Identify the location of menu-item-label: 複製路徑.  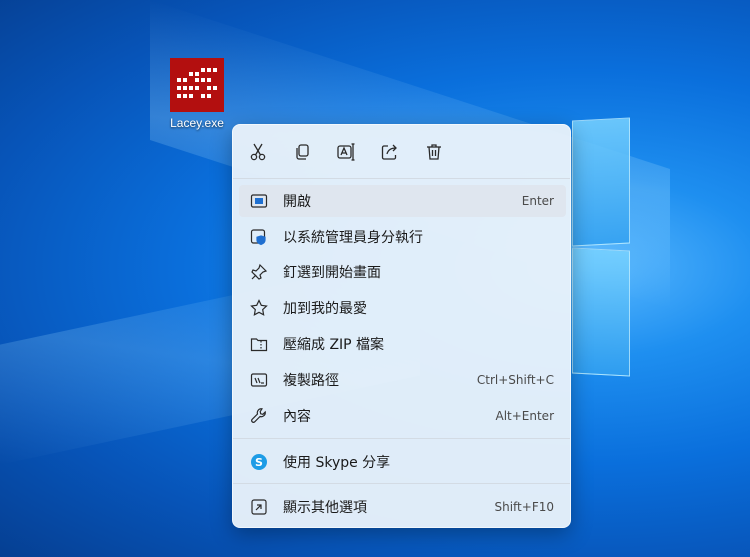
(311, 381).